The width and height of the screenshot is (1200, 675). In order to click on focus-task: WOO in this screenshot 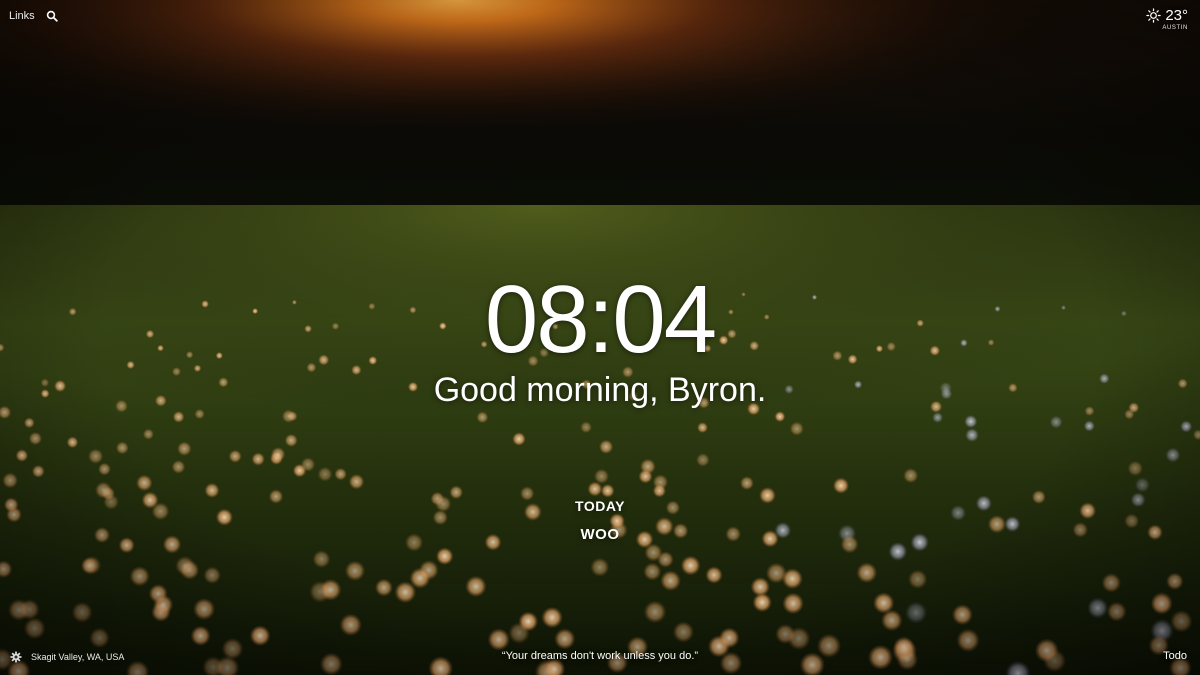, I will do `click(600, 534)`.